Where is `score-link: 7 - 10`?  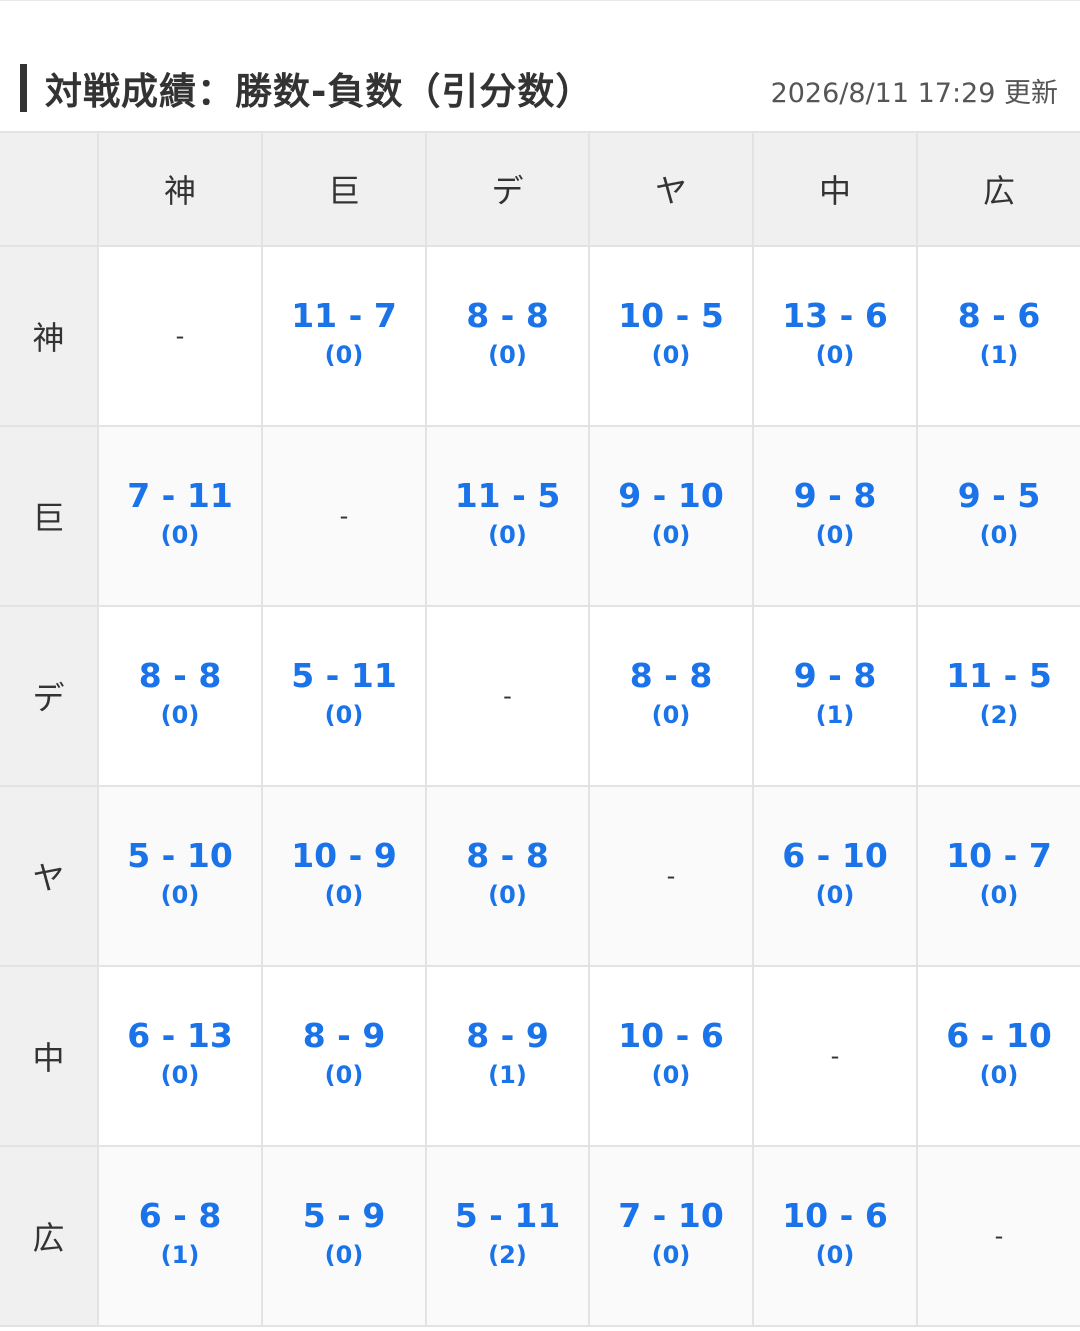
score-link: 7 - 10 is located at coordinates (671, 1216).